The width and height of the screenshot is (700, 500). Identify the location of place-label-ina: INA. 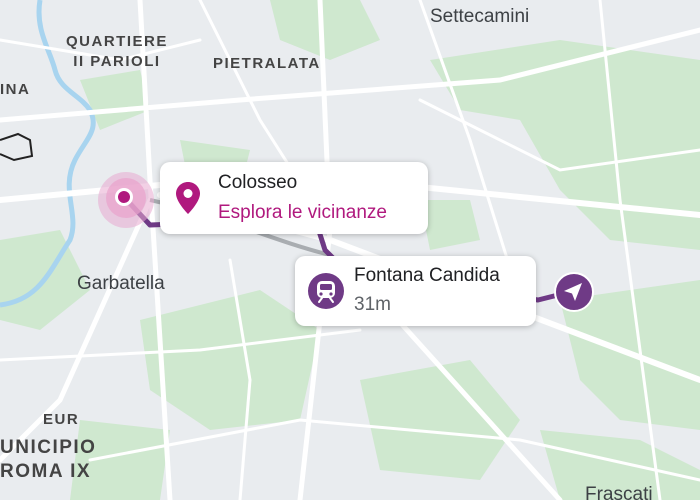
(15, 89).